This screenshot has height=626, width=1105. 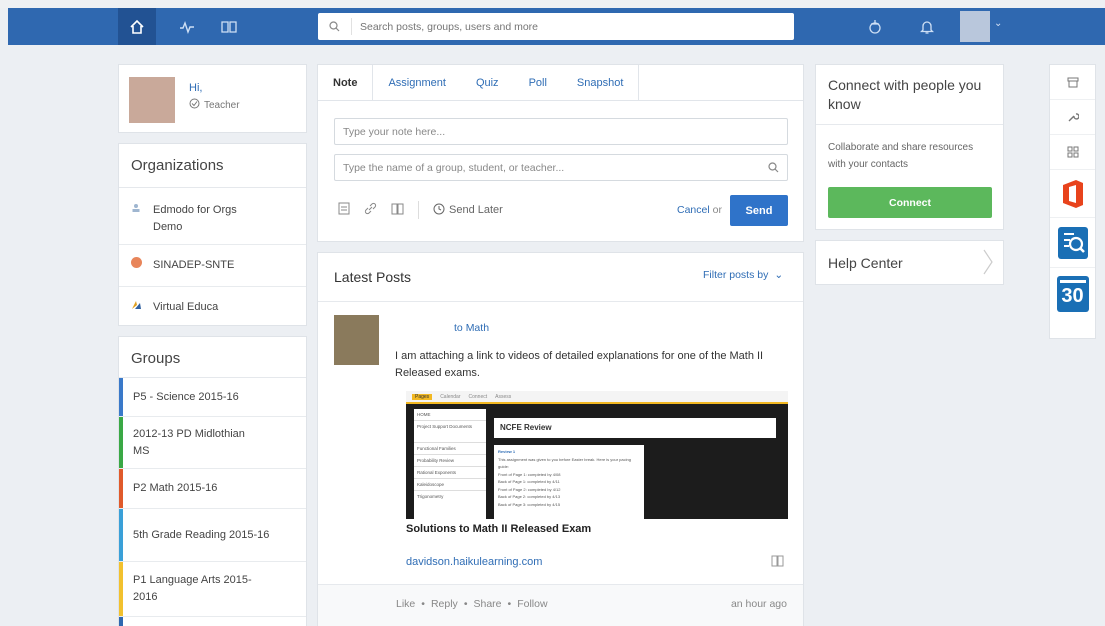 I want to click on or-label: or, so click(x=717, y=210).